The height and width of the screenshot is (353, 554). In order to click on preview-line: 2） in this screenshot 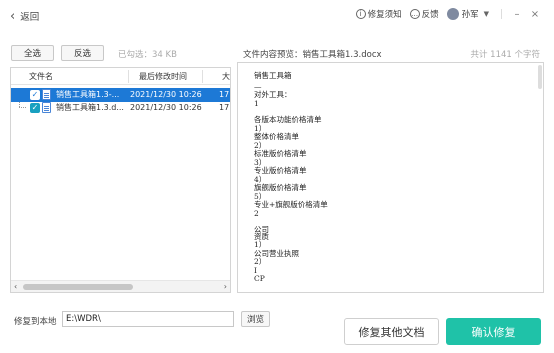, I will do `click(260, 261)`.